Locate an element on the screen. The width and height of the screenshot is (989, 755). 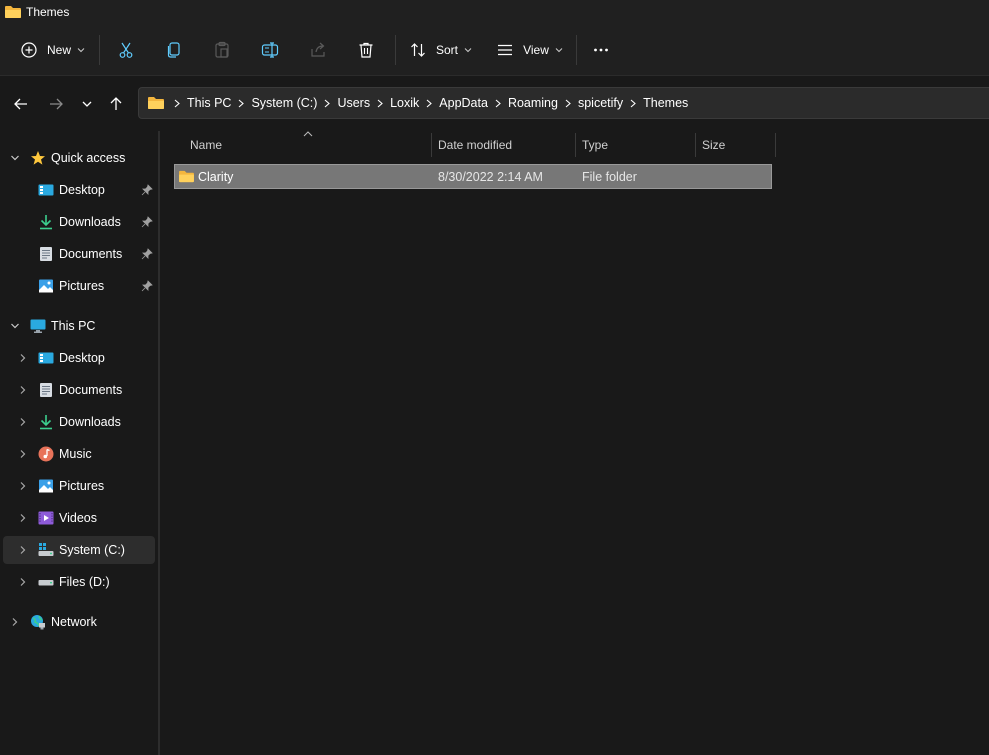
sidebar-item-pc-videos: Videos is located at coordinates (79, 518).